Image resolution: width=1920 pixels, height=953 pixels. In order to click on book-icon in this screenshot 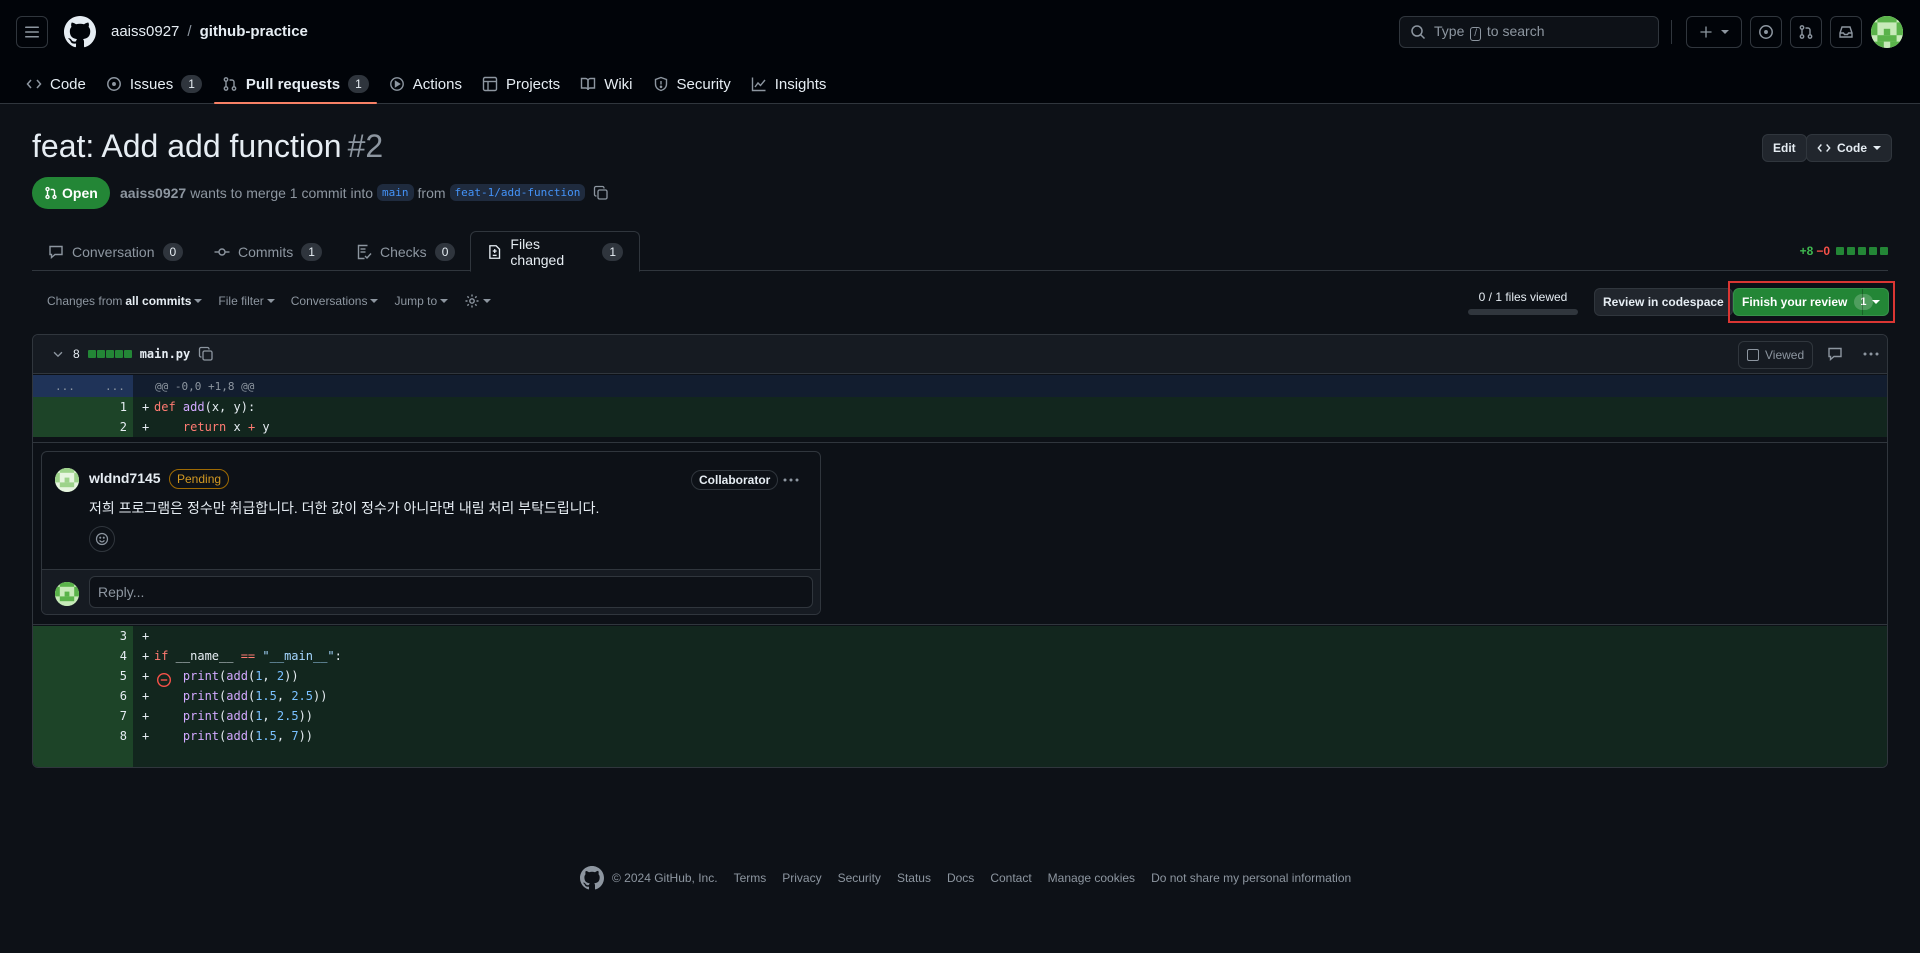, I will do `click(588, 84)`.